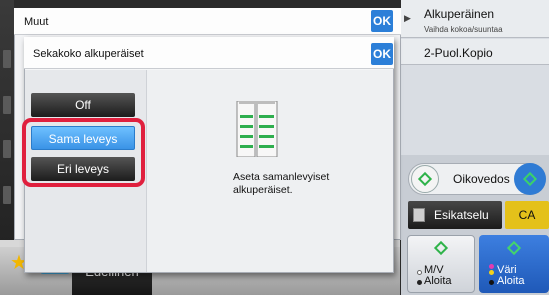 The width and height of the screenshot is (549, 295). Describe the element at coordinates (88, 54) in the screenshot. I see `mixed-size-title: Sekakoko alkuperäiset` at that location.